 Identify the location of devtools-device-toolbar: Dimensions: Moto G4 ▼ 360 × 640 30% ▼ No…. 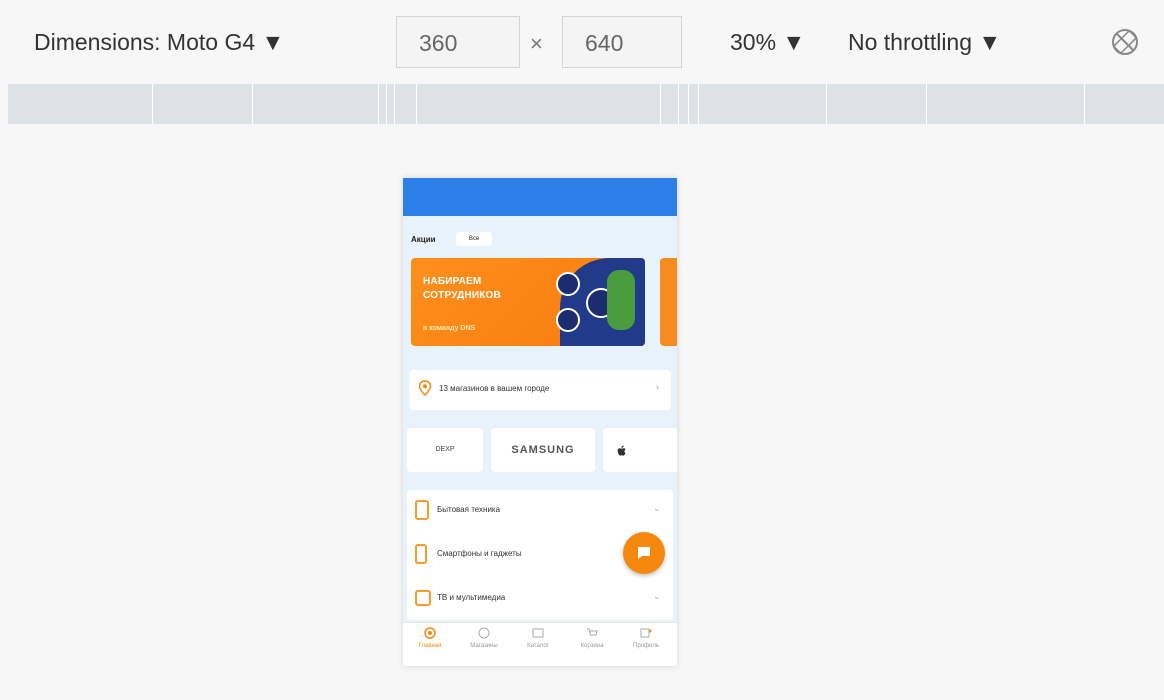
(582, 42).